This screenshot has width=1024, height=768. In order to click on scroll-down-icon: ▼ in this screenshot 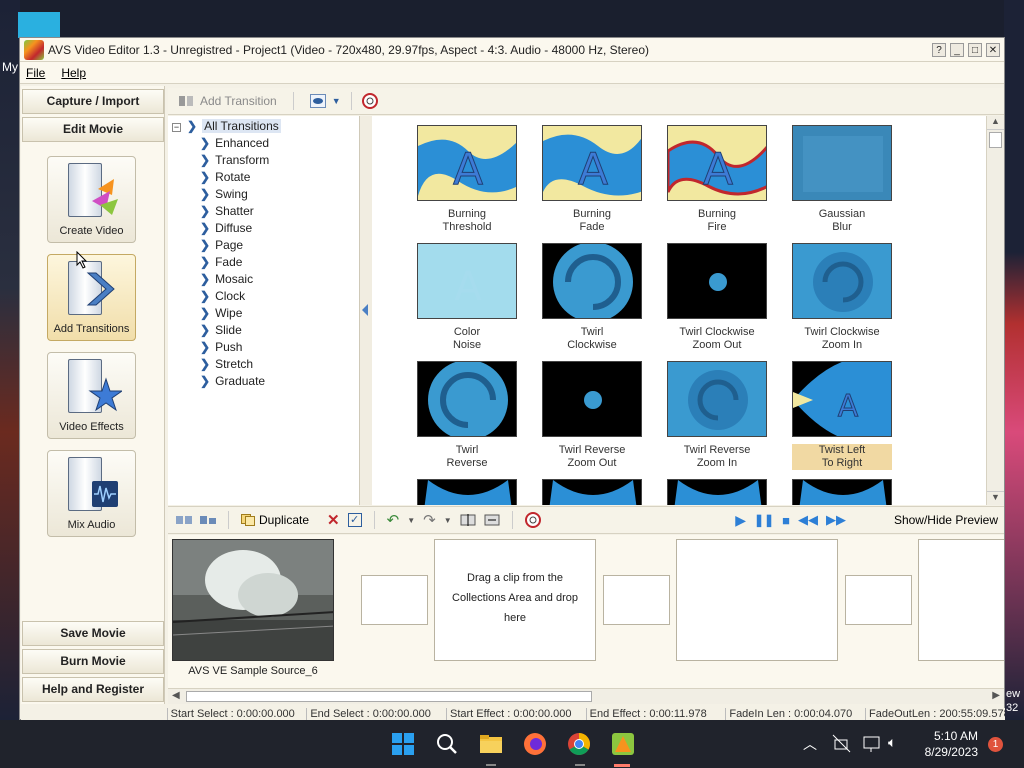, I will do `click(995, 498)`.